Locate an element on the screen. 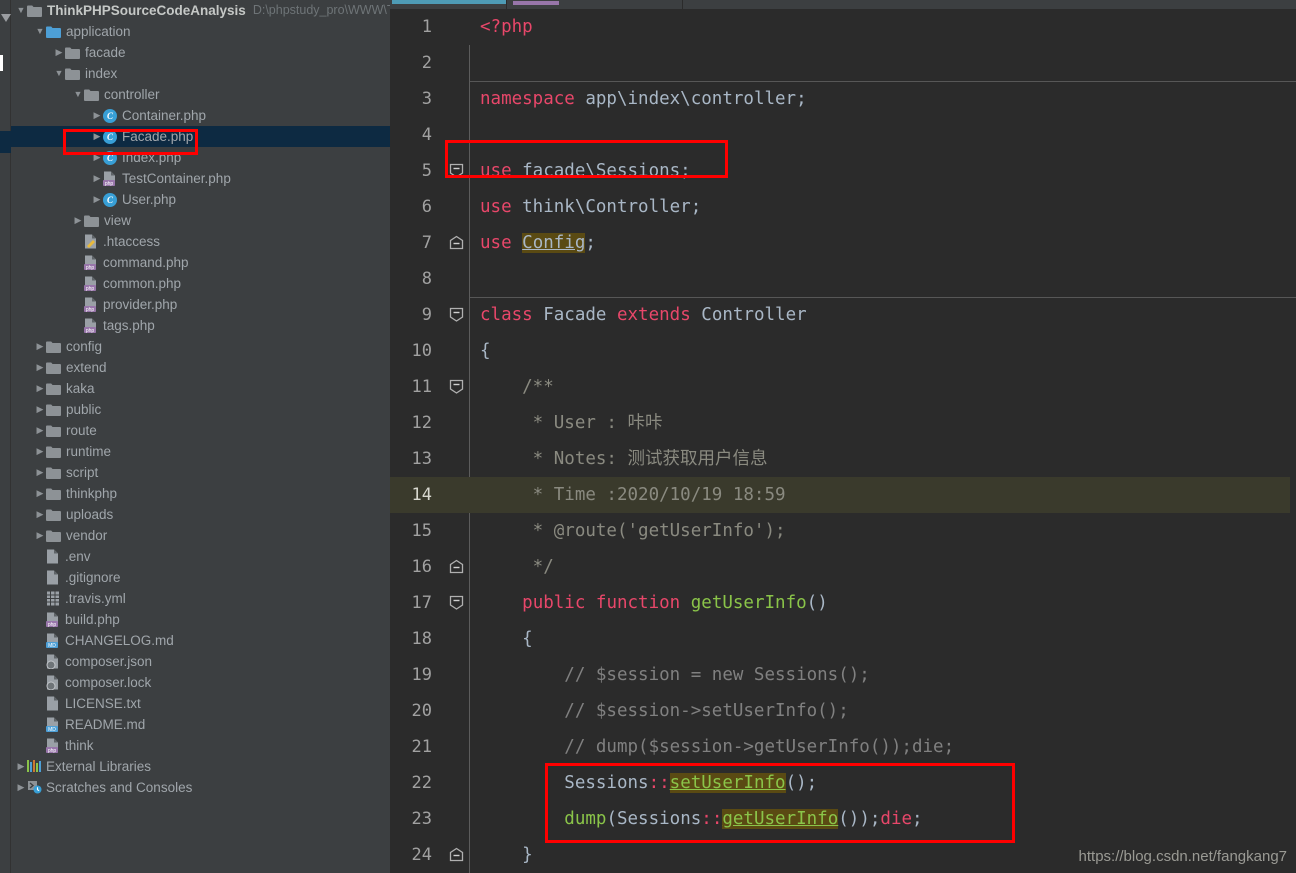  tree-item-vendor: ▶ vendor is located at coordinates (200, 535).